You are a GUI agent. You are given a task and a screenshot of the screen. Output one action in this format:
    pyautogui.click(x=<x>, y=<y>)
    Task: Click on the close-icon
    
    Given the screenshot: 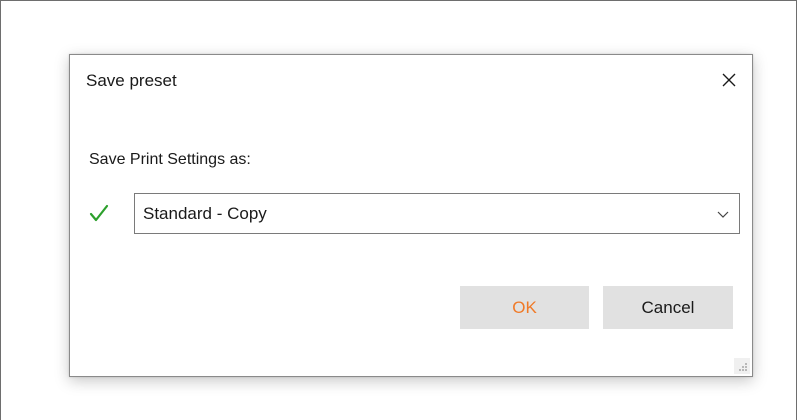 What is the action you would take?
    pyautogui.click(x=729, y=80)
    